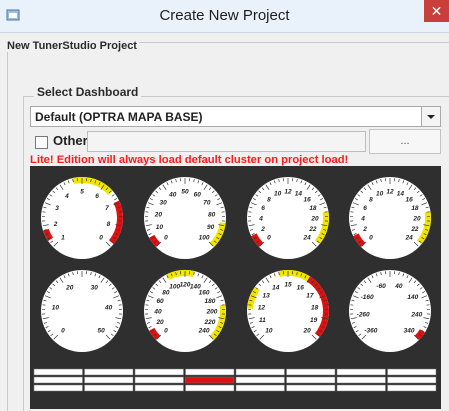 This screenshot has height=411, width=449. I want to click on gauge-label: 180, so click(210, 301).